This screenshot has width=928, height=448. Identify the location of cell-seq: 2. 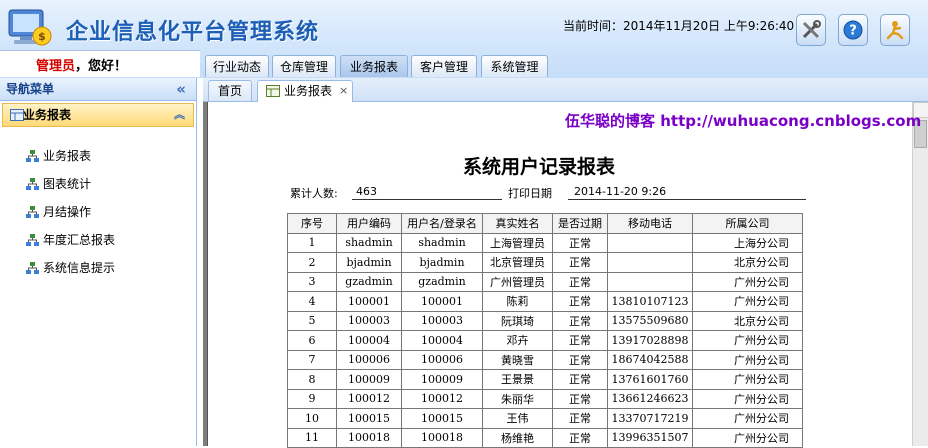
(312, 262).